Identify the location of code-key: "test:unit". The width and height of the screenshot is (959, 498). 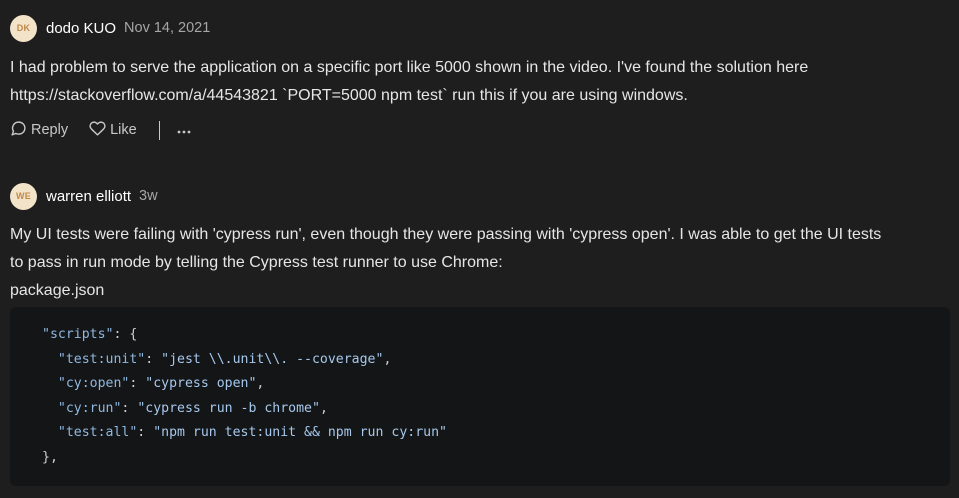
(101, 359).